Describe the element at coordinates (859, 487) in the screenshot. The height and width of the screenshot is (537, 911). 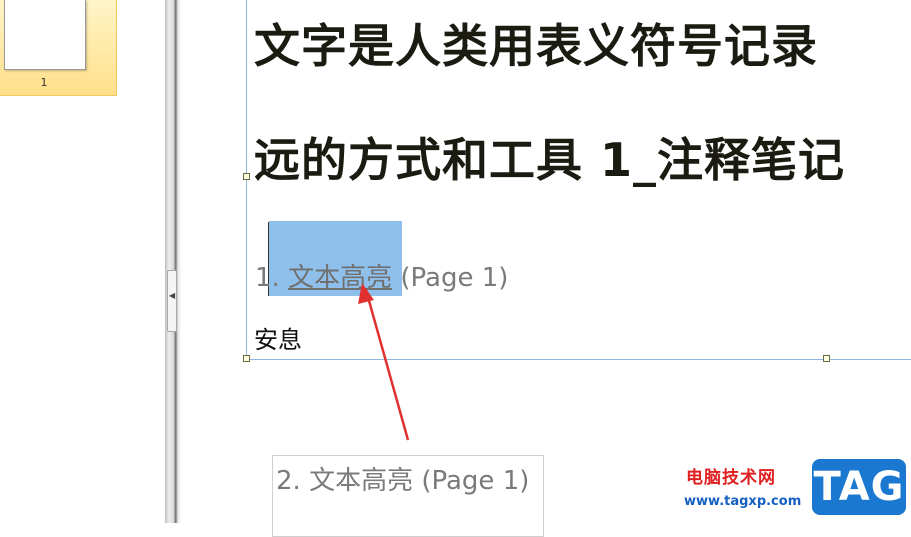
I see `watermark-logo: TAG` at that location.